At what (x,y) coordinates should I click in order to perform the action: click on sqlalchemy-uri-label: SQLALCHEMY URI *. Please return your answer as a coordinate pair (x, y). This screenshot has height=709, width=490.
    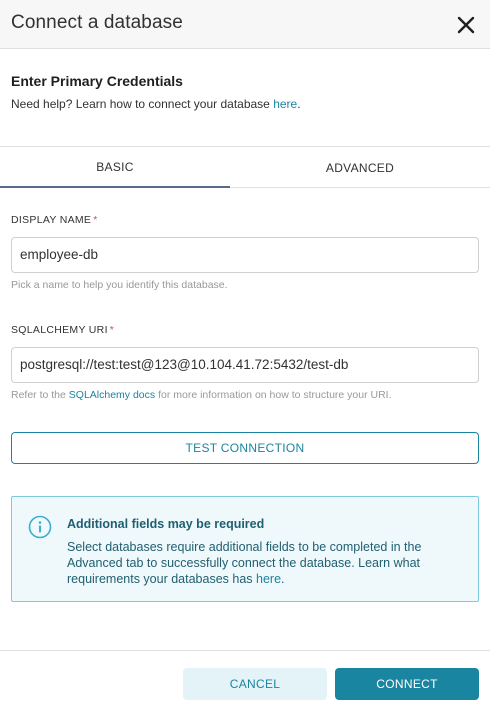
    Looking at the image, I should click on (62, 330).